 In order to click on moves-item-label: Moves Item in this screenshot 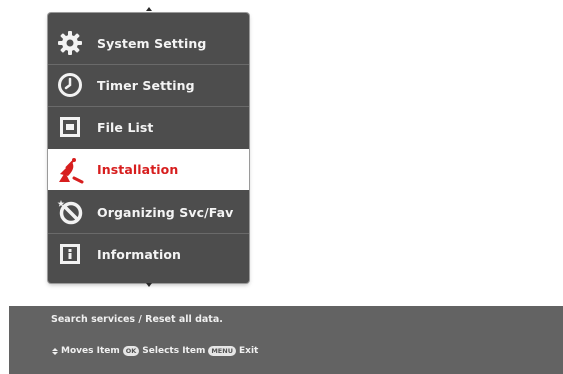, I will do `click(90, 351)`.